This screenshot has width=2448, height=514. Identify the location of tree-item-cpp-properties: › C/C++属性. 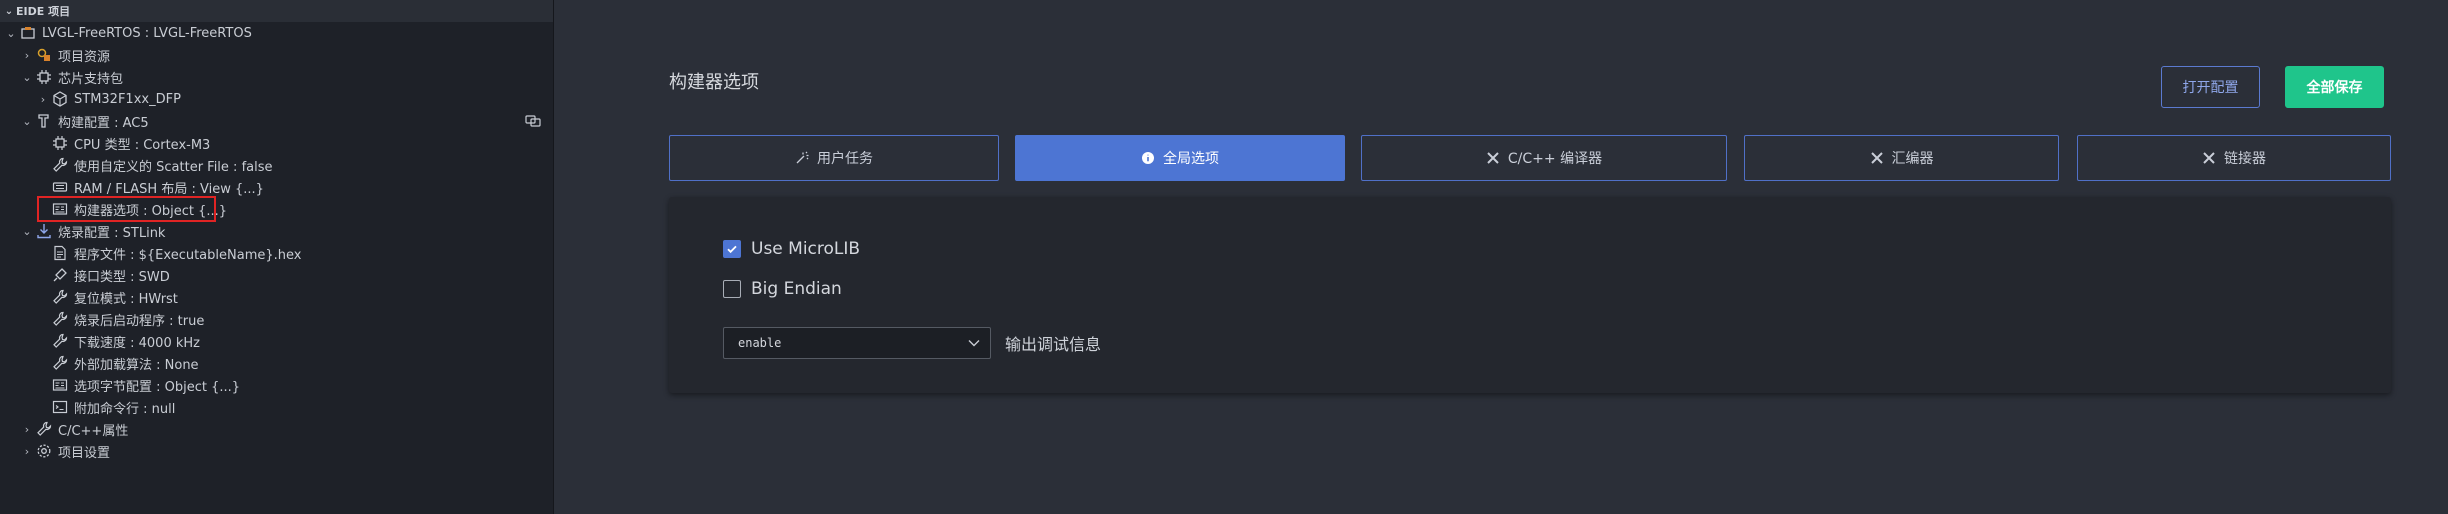
(276, 429).